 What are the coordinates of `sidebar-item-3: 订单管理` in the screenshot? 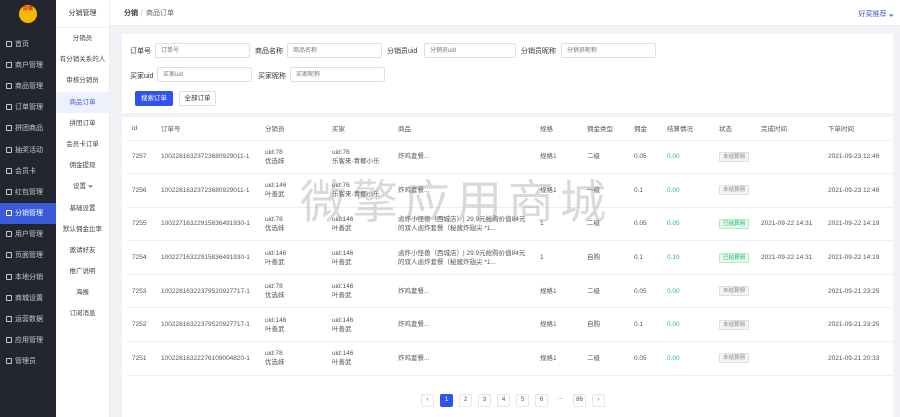 It's located at (28, 107).